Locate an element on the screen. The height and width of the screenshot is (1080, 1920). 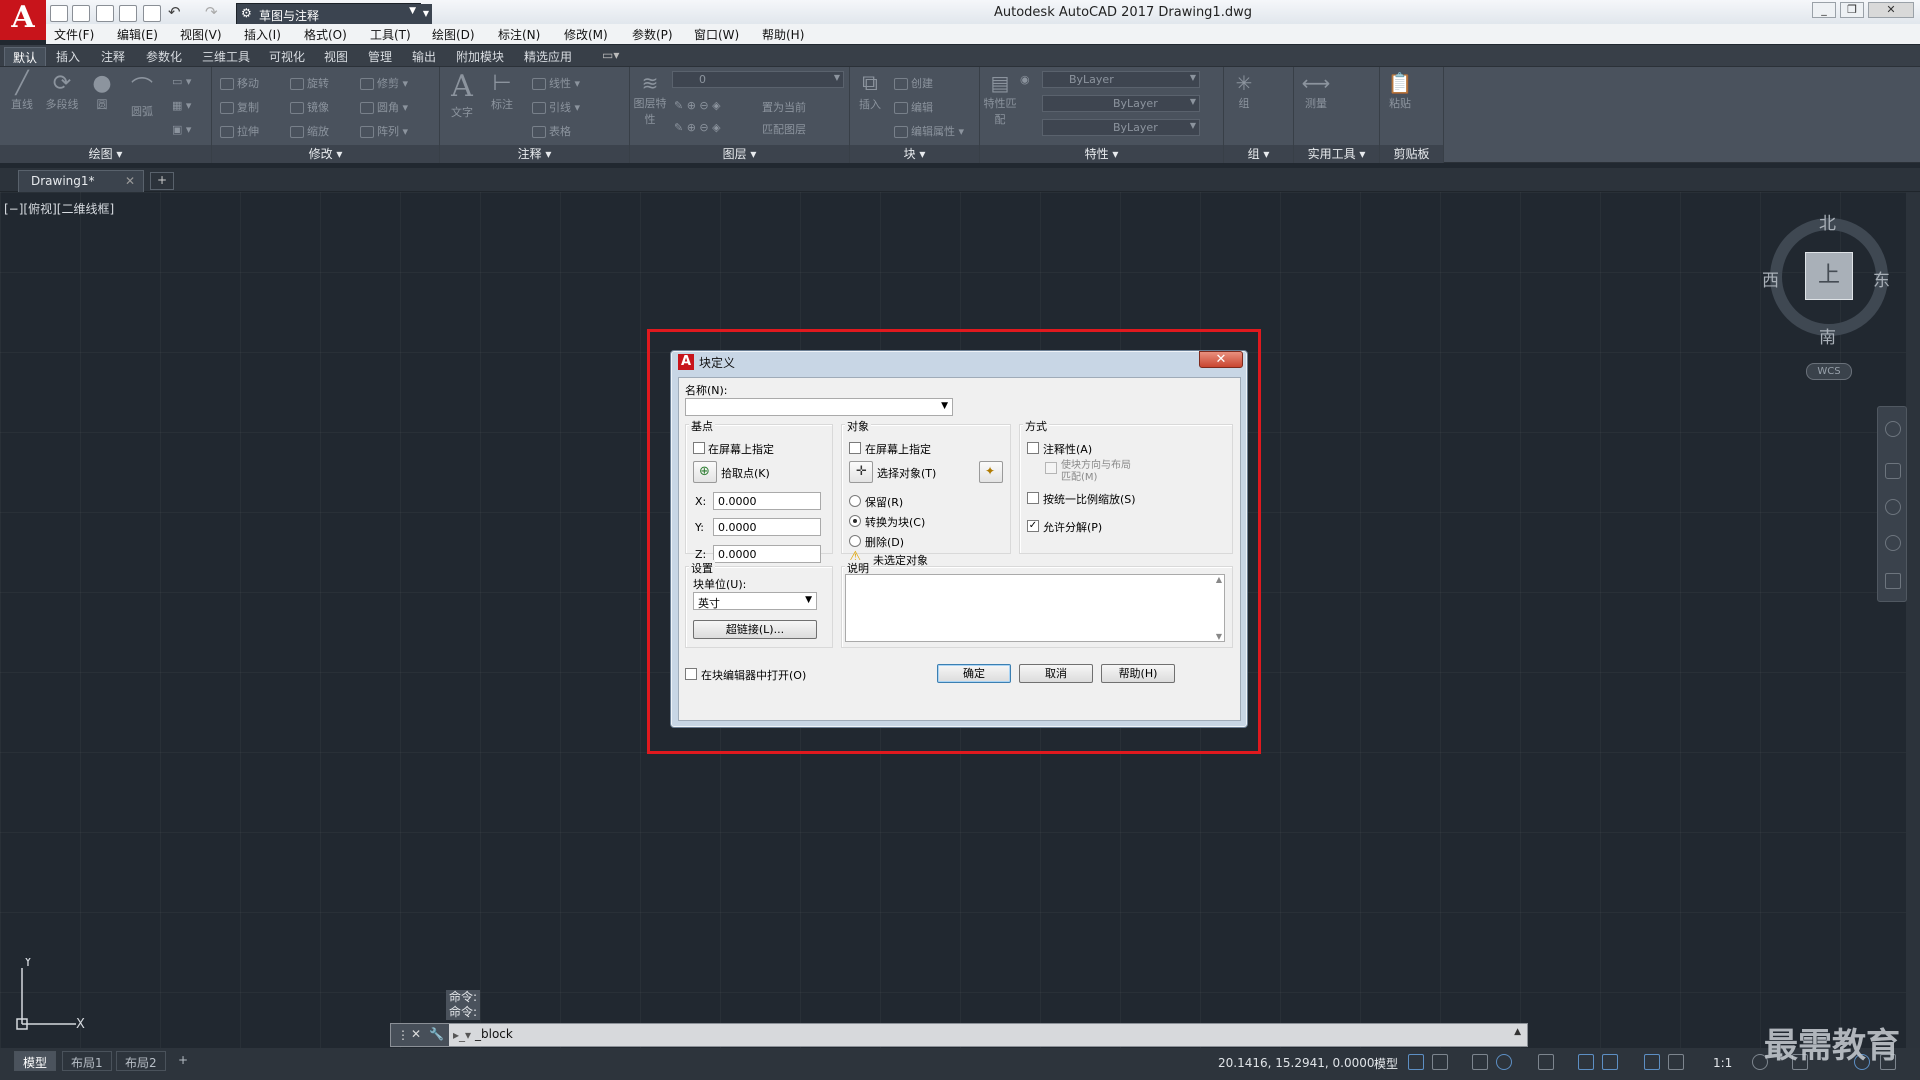
menu-edit: 编辑(E) is located at coordinates (137, 34).